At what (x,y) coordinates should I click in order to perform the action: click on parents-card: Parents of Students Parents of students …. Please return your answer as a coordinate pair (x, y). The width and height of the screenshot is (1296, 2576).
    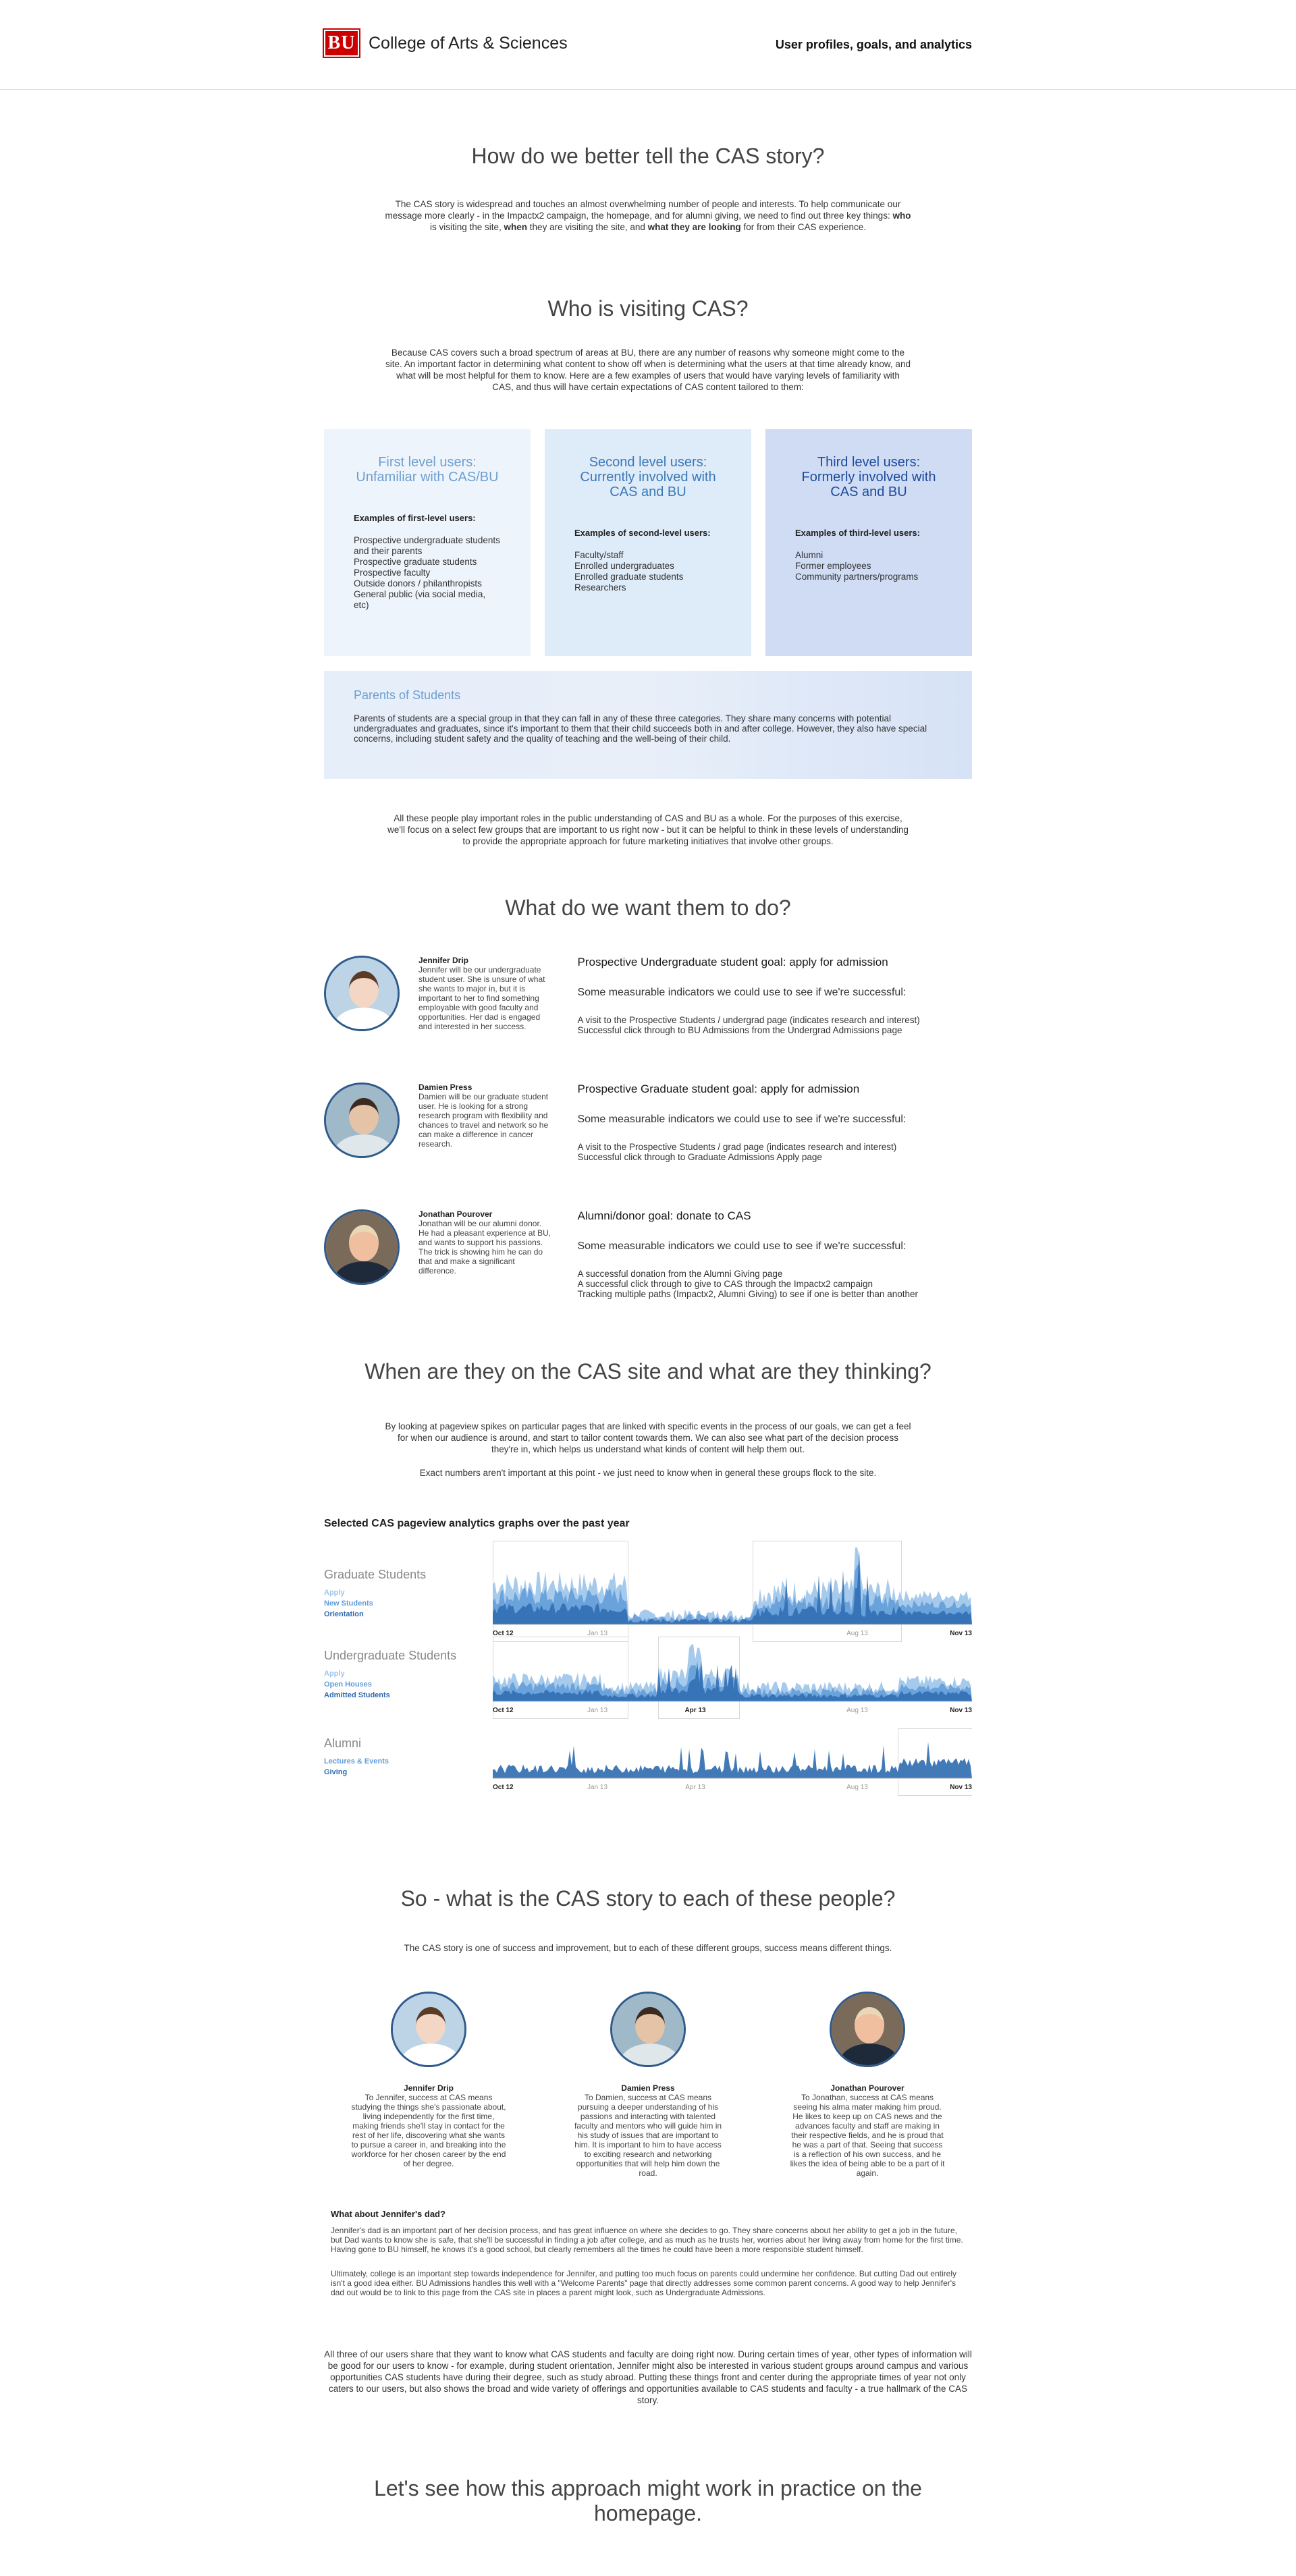
    Looking at the image, I should click on (648, 725).